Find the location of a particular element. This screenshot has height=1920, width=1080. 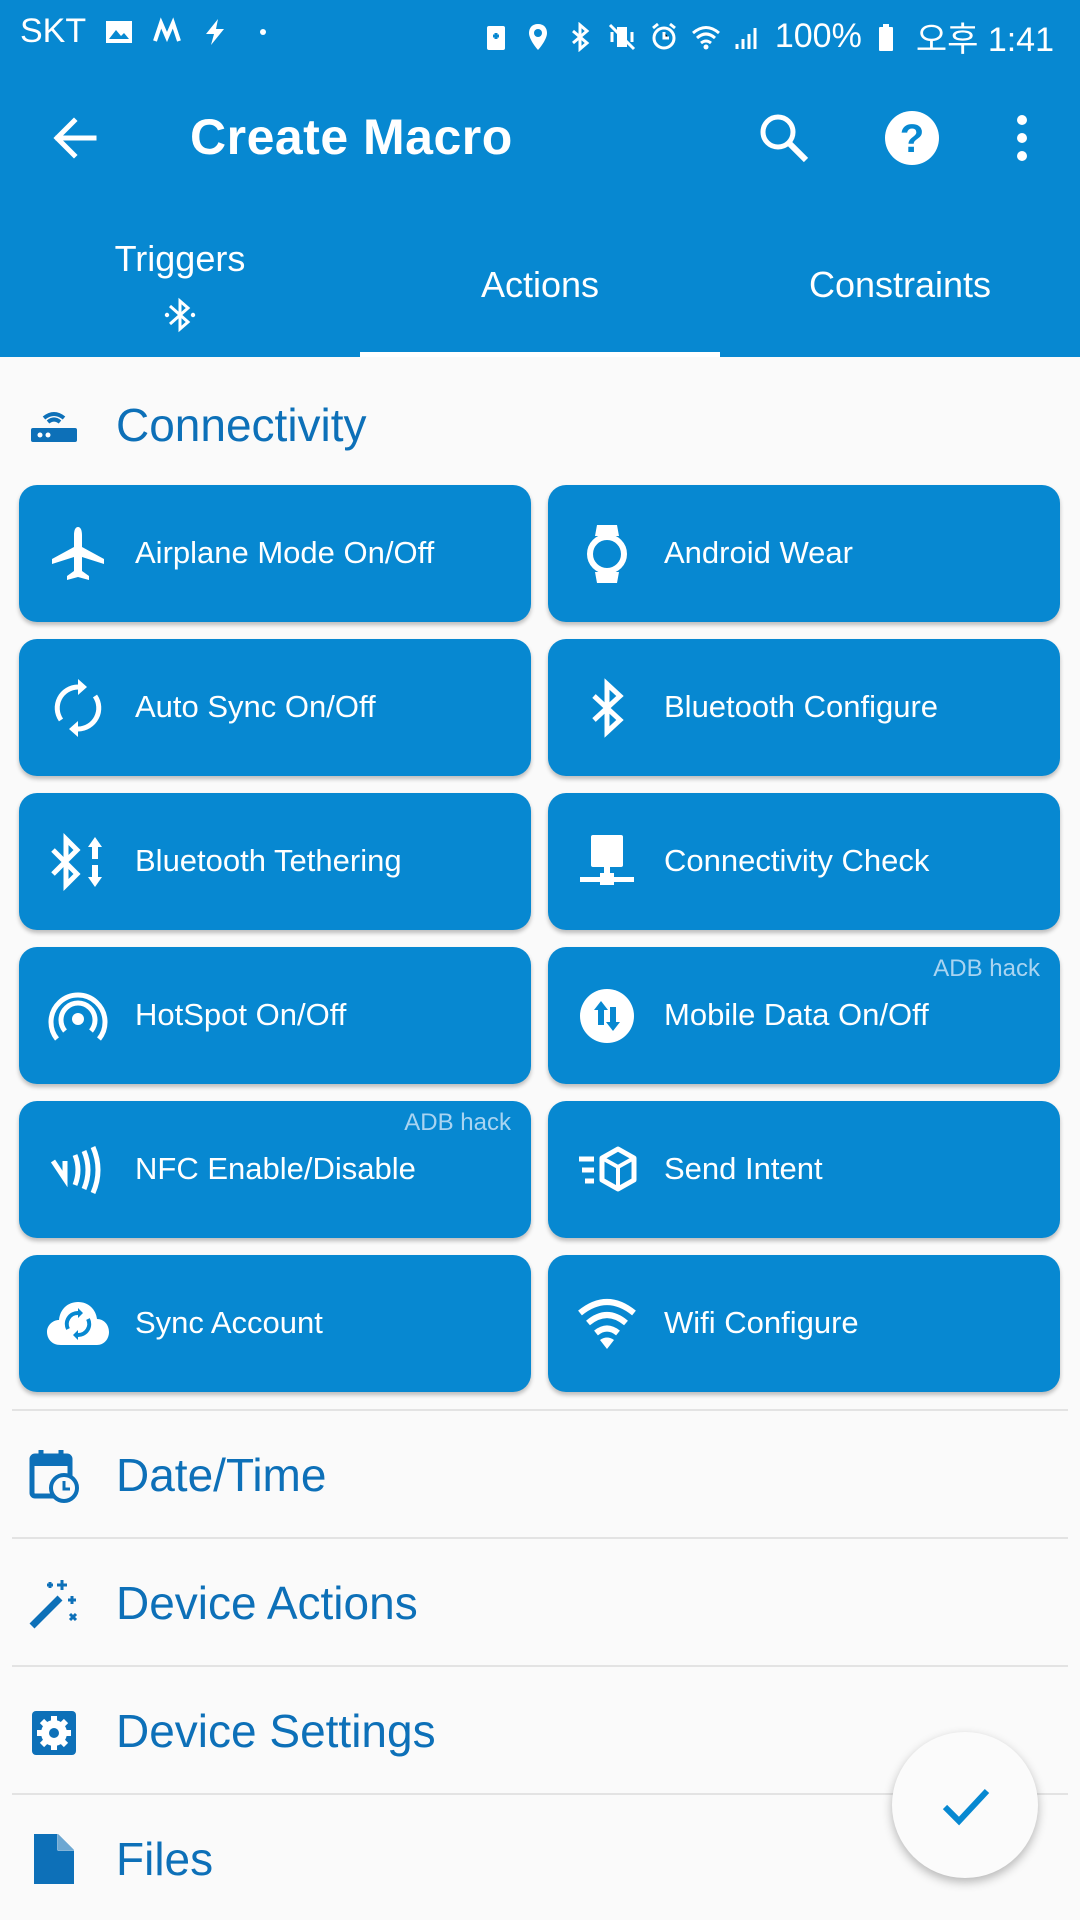

action-tile-connectivity-check: Connectivity Check is located at coordinates (804, 861).